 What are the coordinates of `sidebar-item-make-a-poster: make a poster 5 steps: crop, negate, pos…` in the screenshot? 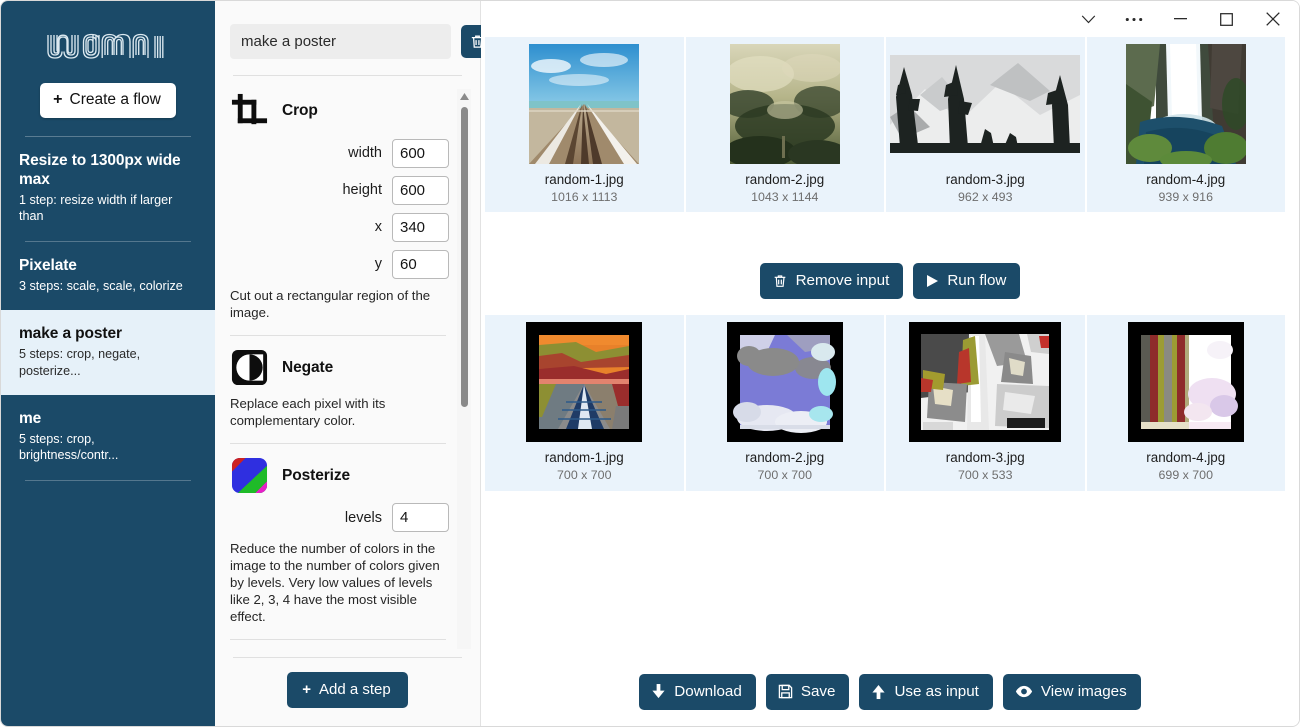 It's located at (108, 353).